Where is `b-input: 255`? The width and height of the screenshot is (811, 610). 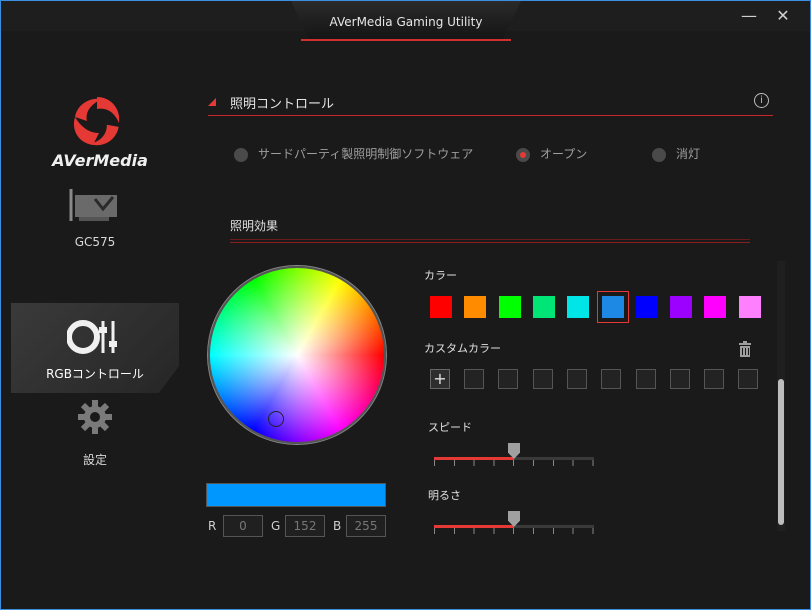 b-input: 255 is located at coordinates (366, 526).